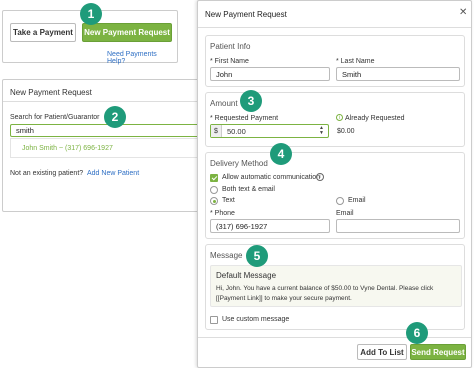  Describe the element at coordinates (270, 226) in the screenshot. I see `phone-field: (317) 696-1927` at that location.